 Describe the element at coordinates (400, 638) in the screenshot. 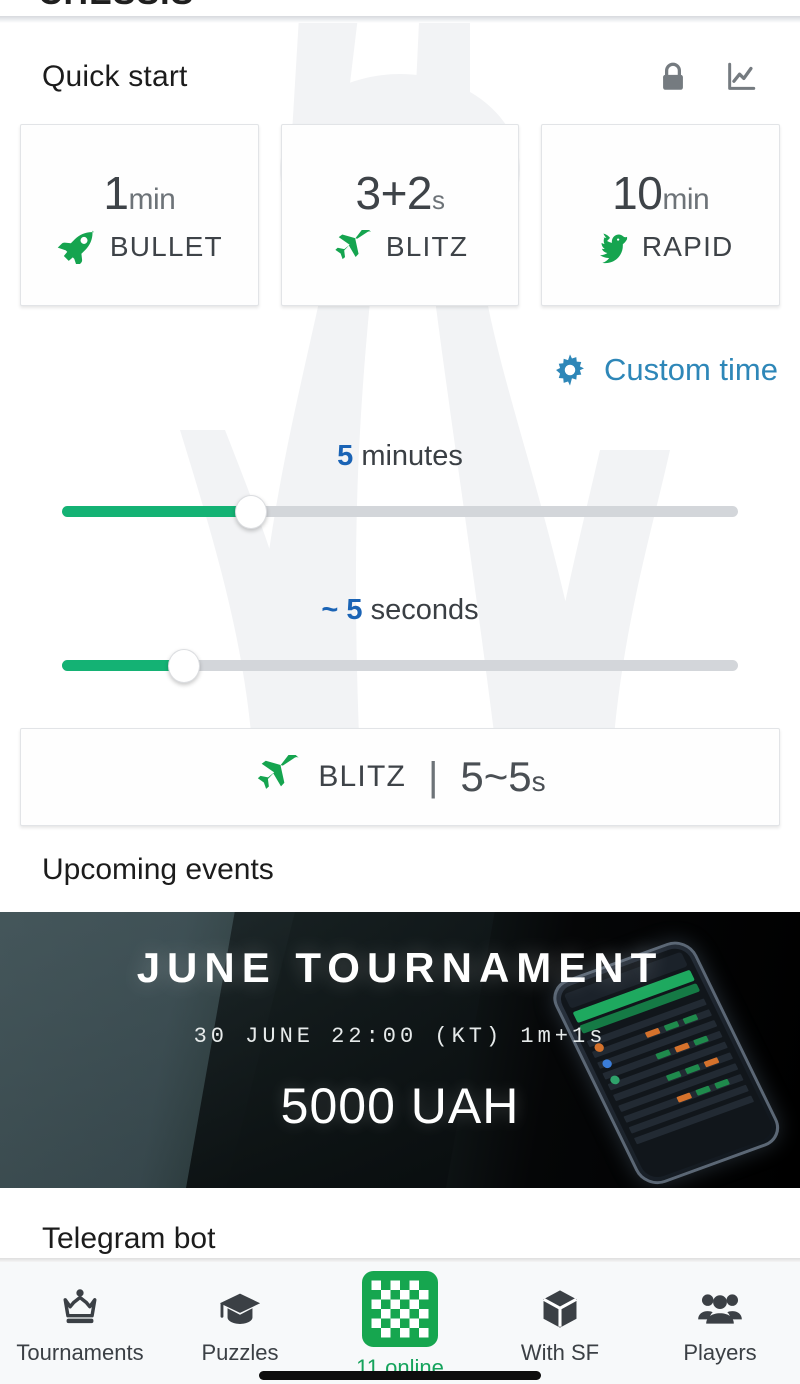

I see `seconds-slider-block: ~ 5 seconds` at that location.